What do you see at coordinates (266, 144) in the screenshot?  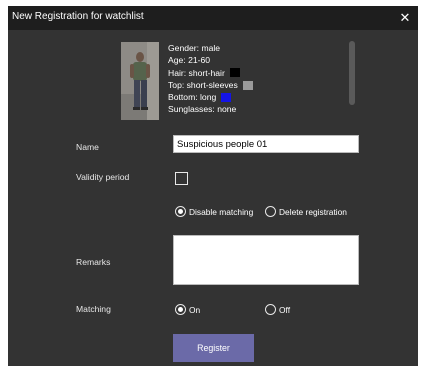 I see `name-input` at bounding box center [266, 144].